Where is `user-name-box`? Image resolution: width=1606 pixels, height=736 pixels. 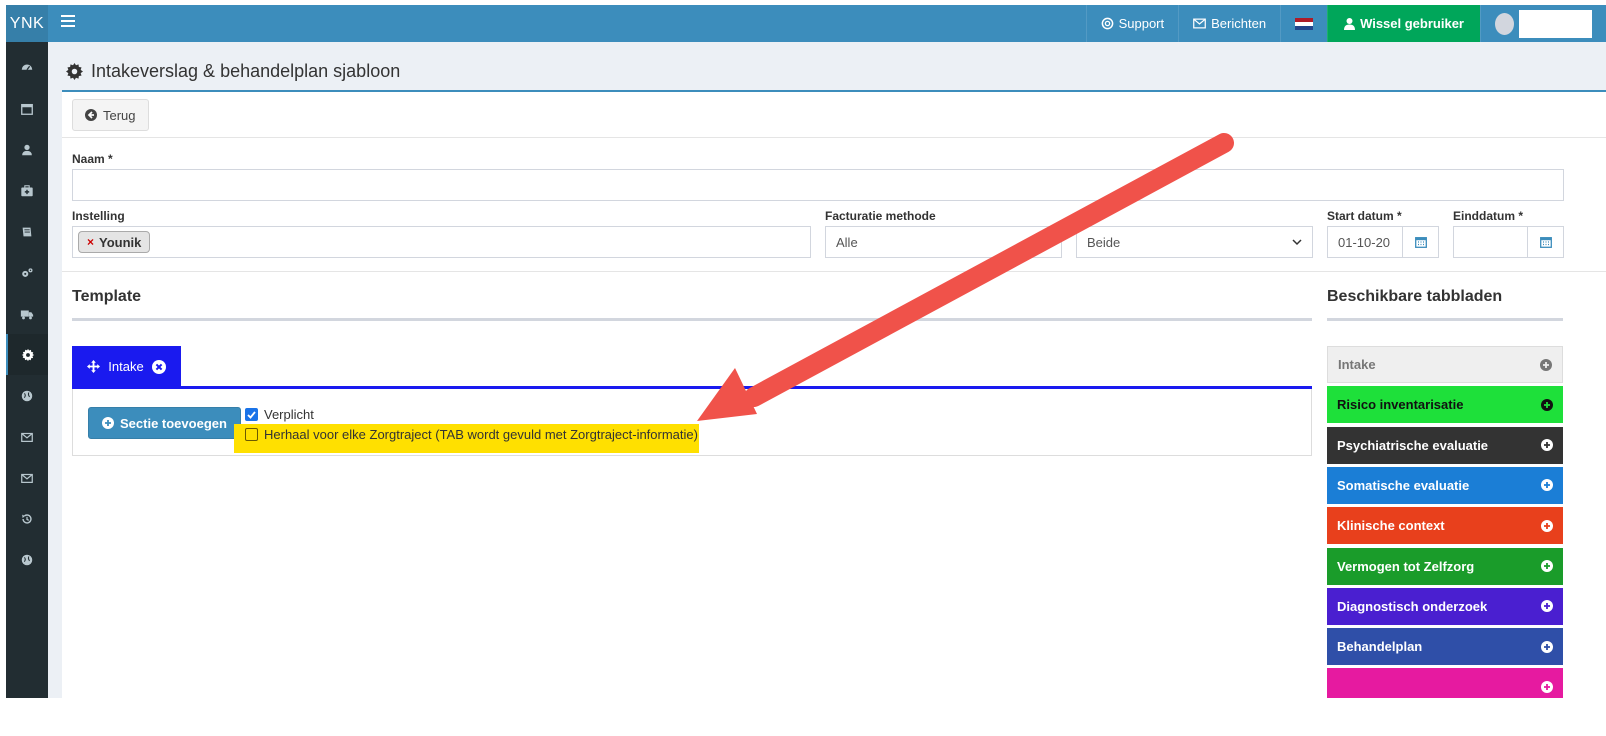
user-name-box is located at coordinates (1555, 23).